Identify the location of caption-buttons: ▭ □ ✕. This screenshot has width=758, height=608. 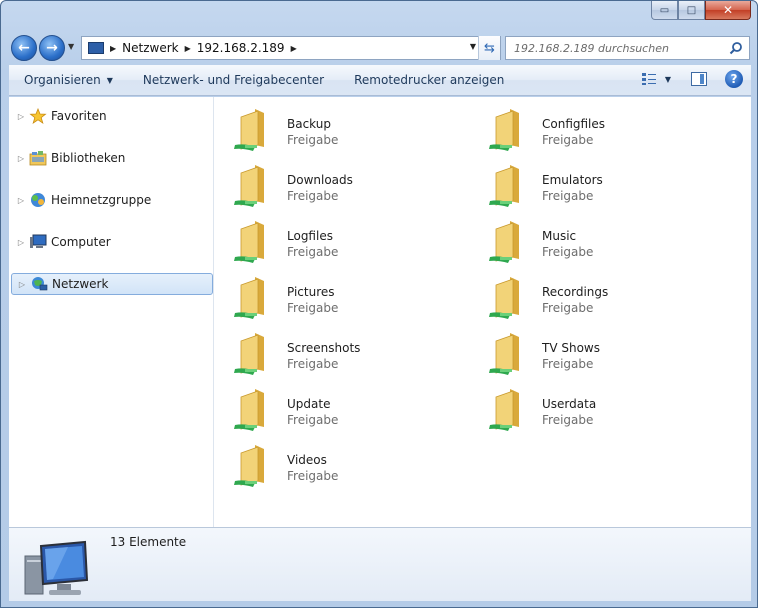
(701, 10).